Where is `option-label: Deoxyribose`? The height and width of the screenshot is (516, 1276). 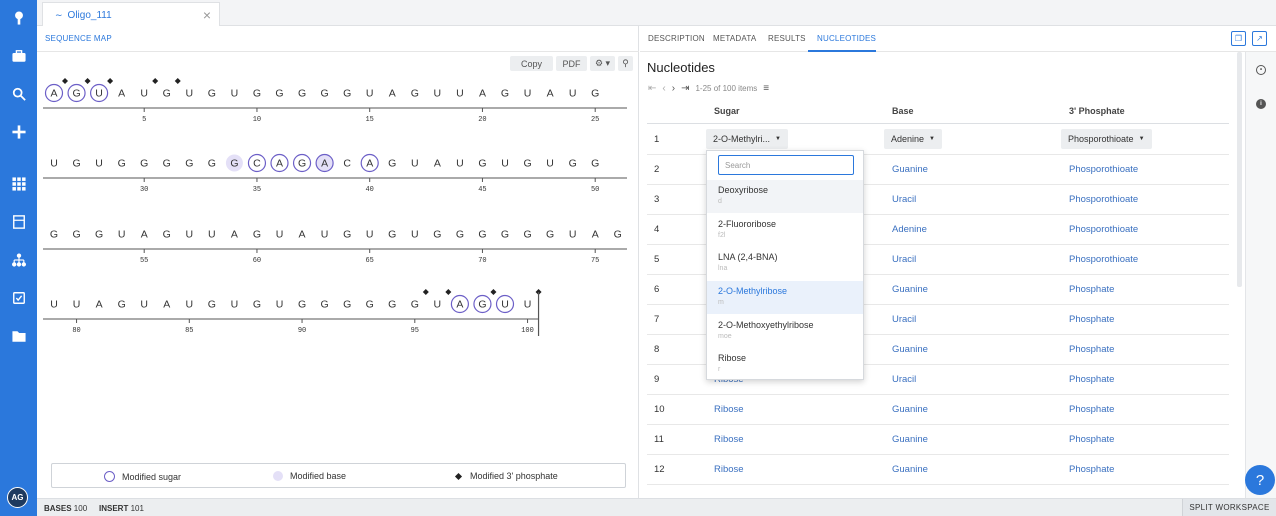
option-label: Deoxyribose is located at coordinates (743, 190).